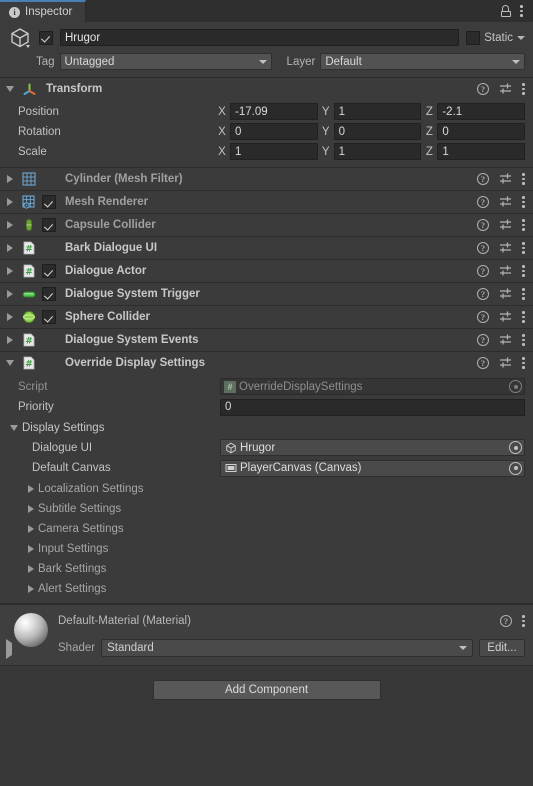  Describe the element at coordinates (266, 340) in the screenshot. I see `dialogue-system-events-header: # Dialogue System Events ?` at that location.